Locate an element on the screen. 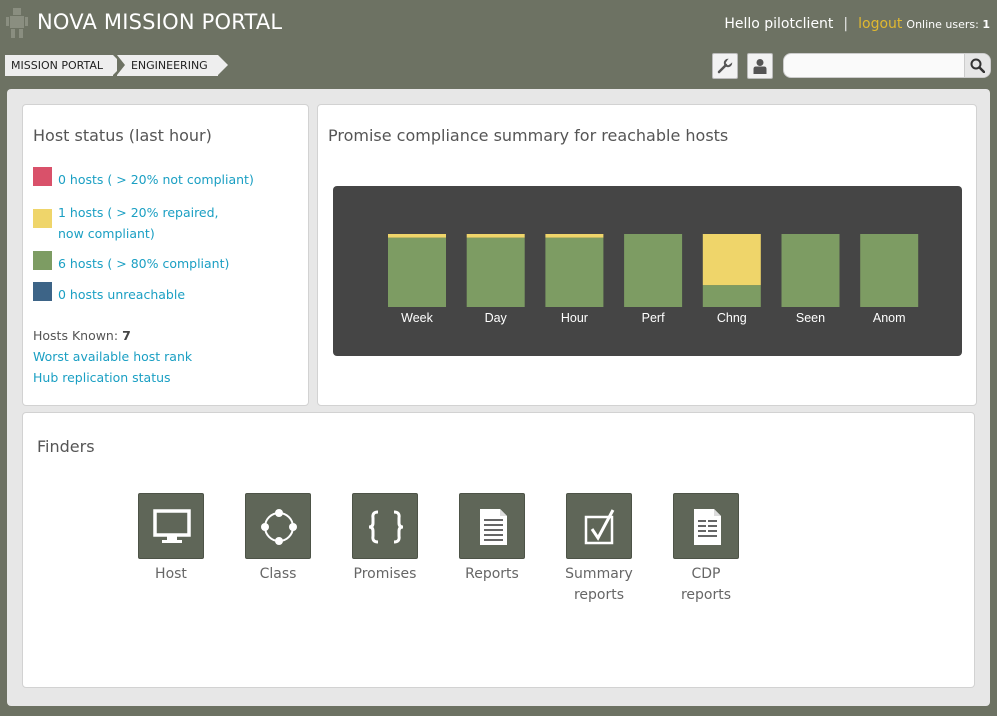 This screenshot has width=997, height=716. legend-label: 1 hosts ( > 20% repaired, now compliant) is located at coordinates (138, 223).